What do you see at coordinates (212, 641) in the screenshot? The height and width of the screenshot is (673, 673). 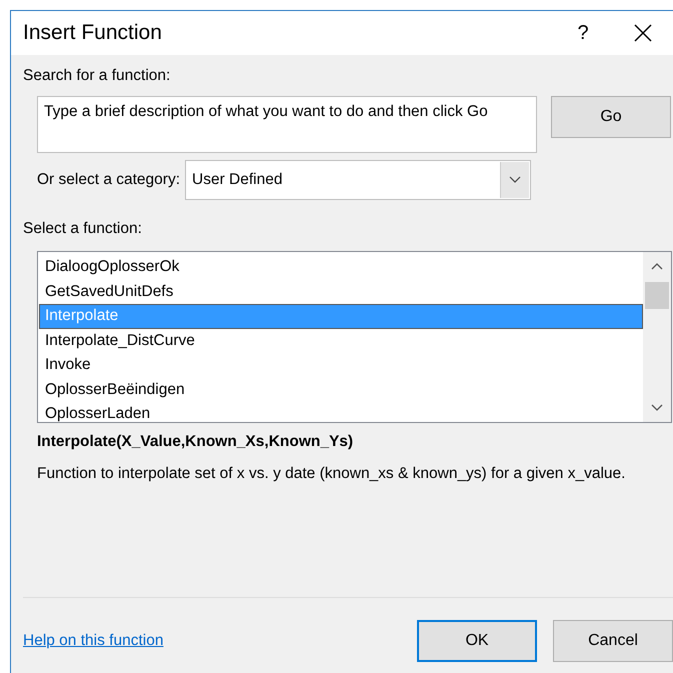 I see `help-link: Help on this function` at bounding box center [212, 641].